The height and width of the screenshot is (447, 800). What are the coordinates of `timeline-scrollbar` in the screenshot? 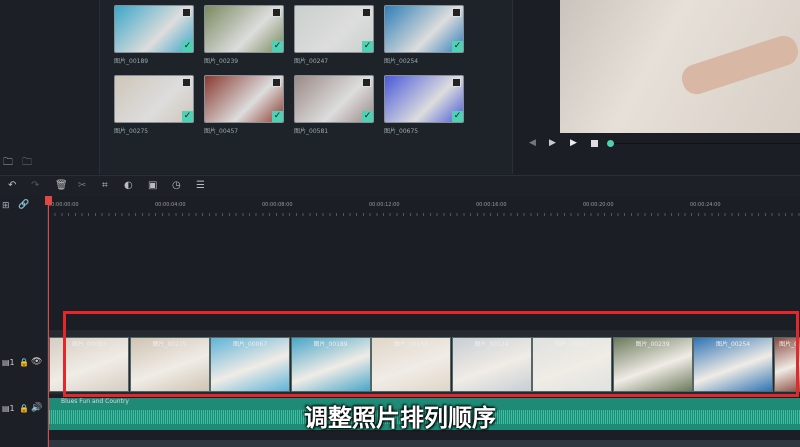 It's located at (424, 443).